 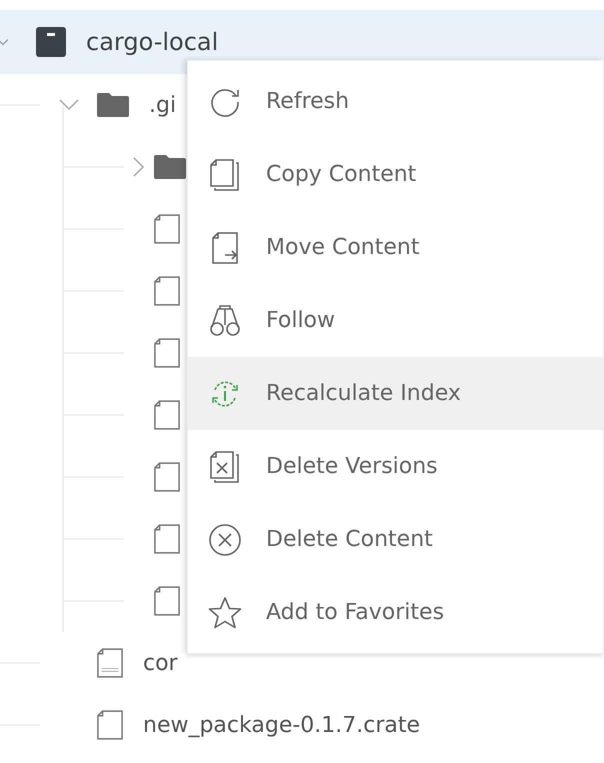 What do you see at coordinates (395, 174) in the screenshot?
I see `menu-item: Copy Content` at bounding box center [395, 174].